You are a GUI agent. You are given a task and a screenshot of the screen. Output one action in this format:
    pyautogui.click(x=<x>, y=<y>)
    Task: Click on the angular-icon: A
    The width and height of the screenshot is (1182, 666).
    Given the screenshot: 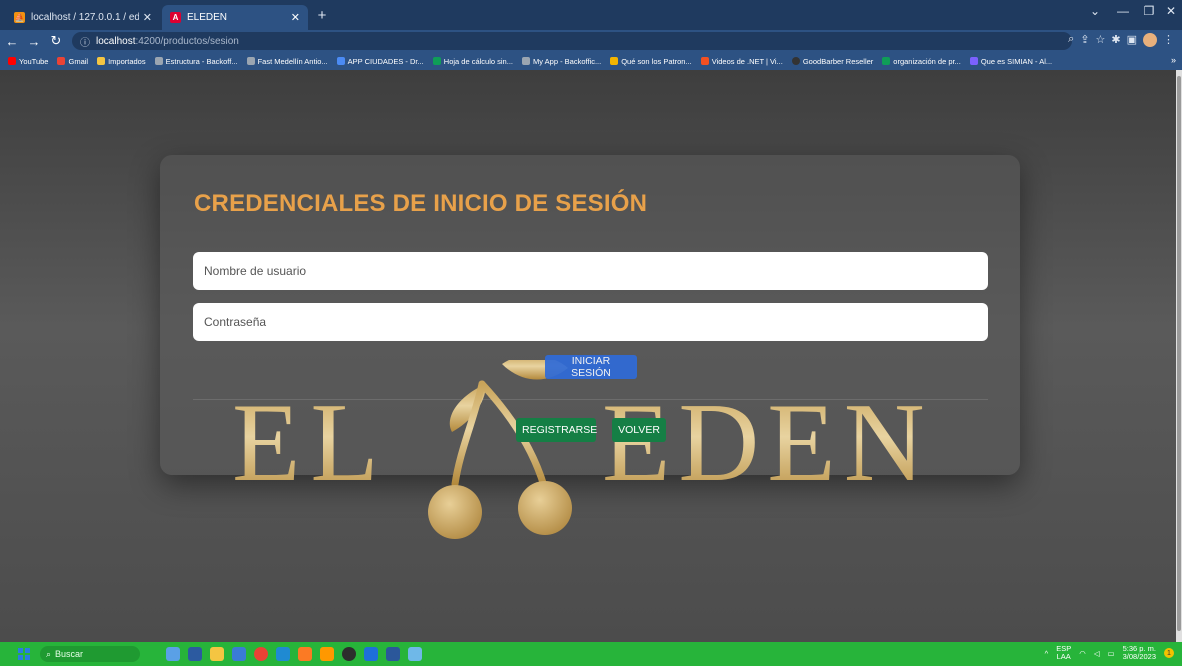 What is the action you would take?
    pyautogui.click(x=175, y=17)
    